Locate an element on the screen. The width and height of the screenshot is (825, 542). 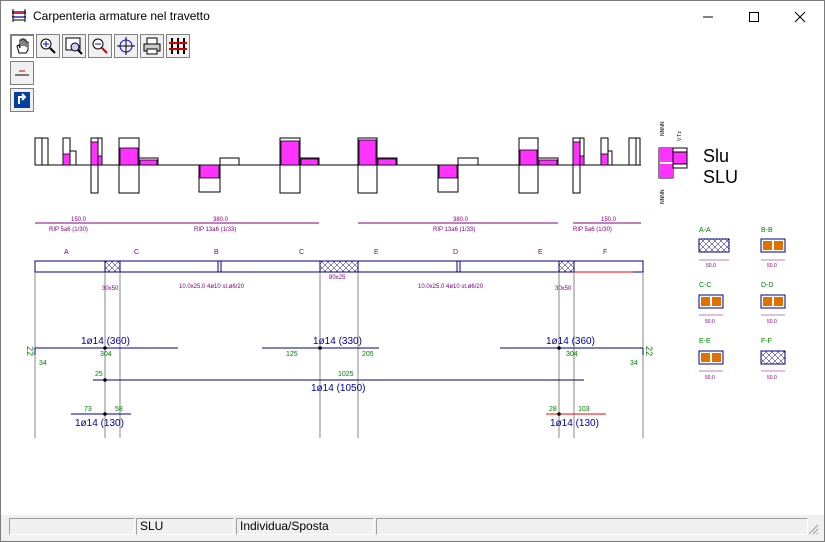
rebar-top-right-mid: 304 is located at coordinates (572, 354).